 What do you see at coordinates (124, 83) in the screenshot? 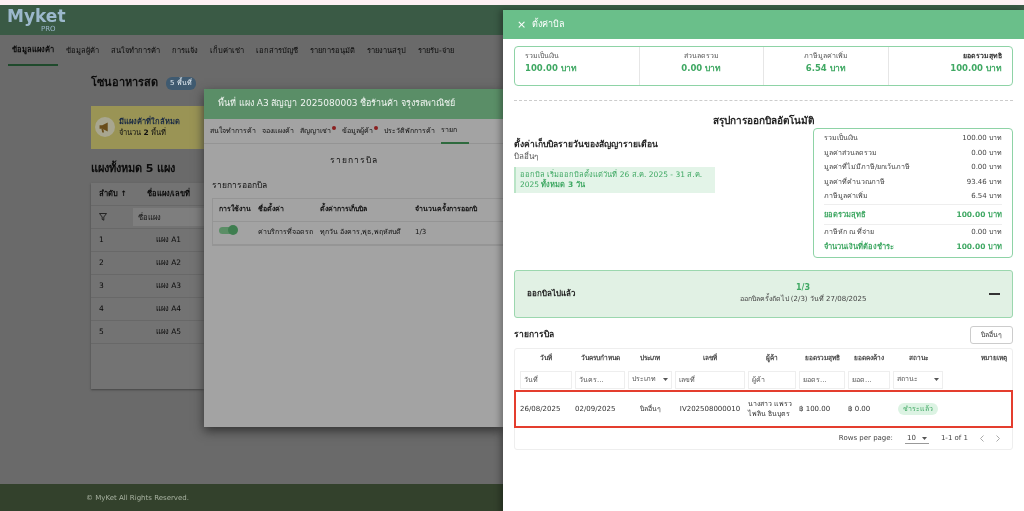
I see `zone-title: โซนอาหารสด` at bounding box center [124, 83].